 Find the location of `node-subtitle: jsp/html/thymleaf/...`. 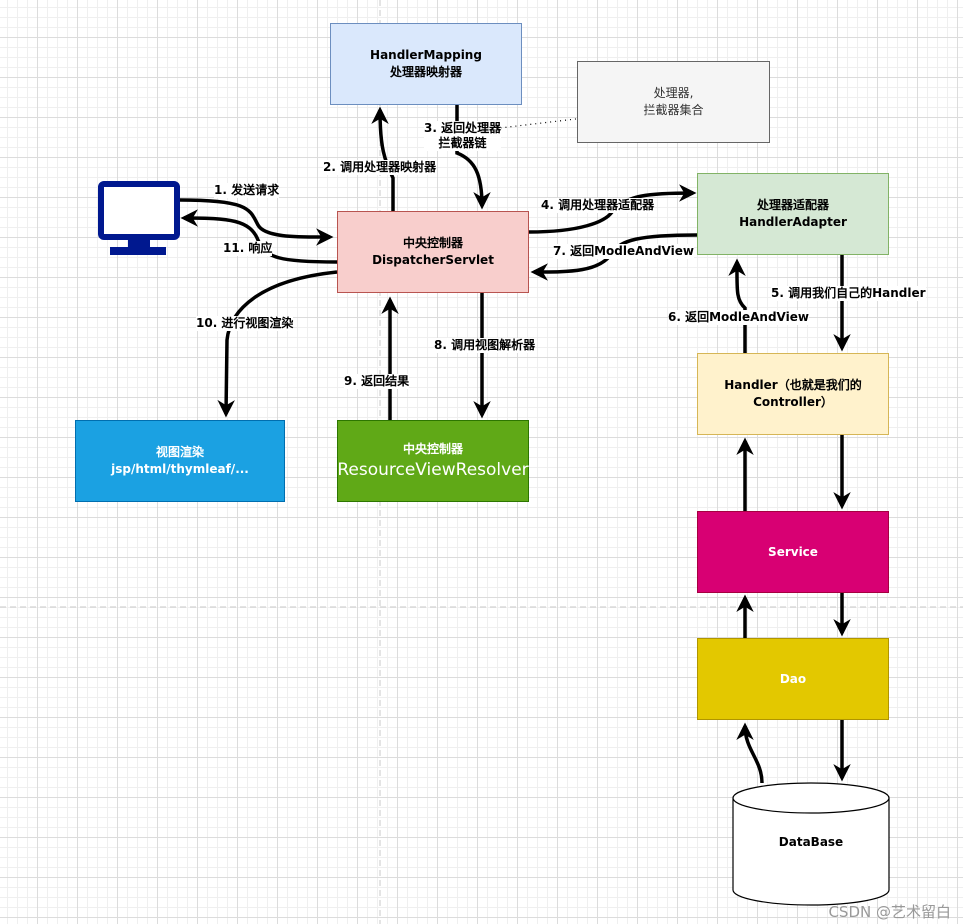

node-subtitle: jsp/html/thymleaf/... is located at coordinates (180, 469).